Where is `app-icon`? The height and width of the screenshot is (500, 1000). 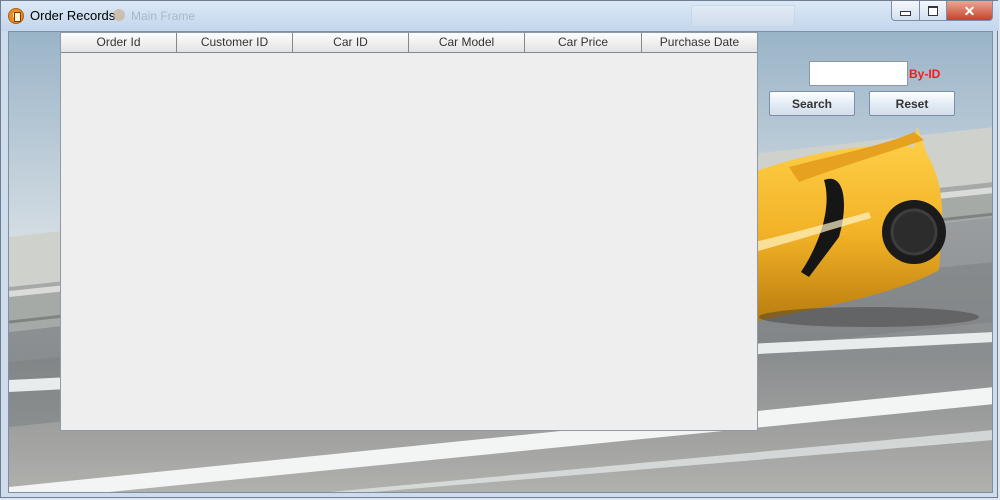
app-icon is located at coordinates (16, 16).